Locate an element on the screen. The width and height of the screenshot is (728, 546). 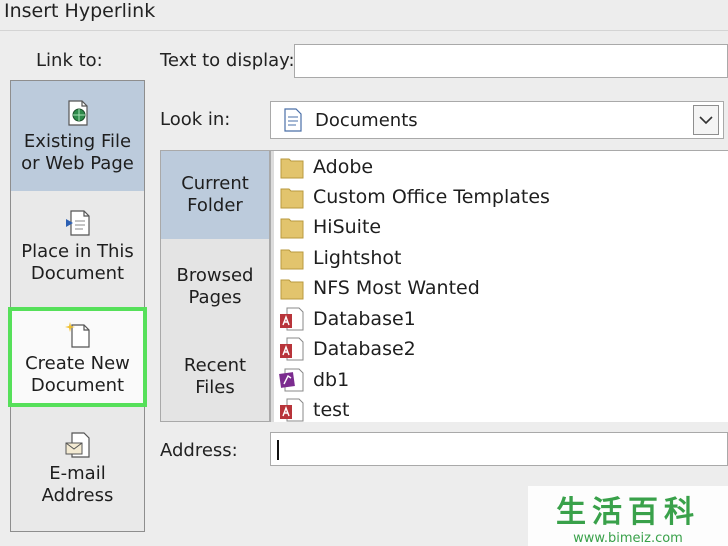
link-to-email-address-button: E-mail Address is located at coordinates (77, 472).